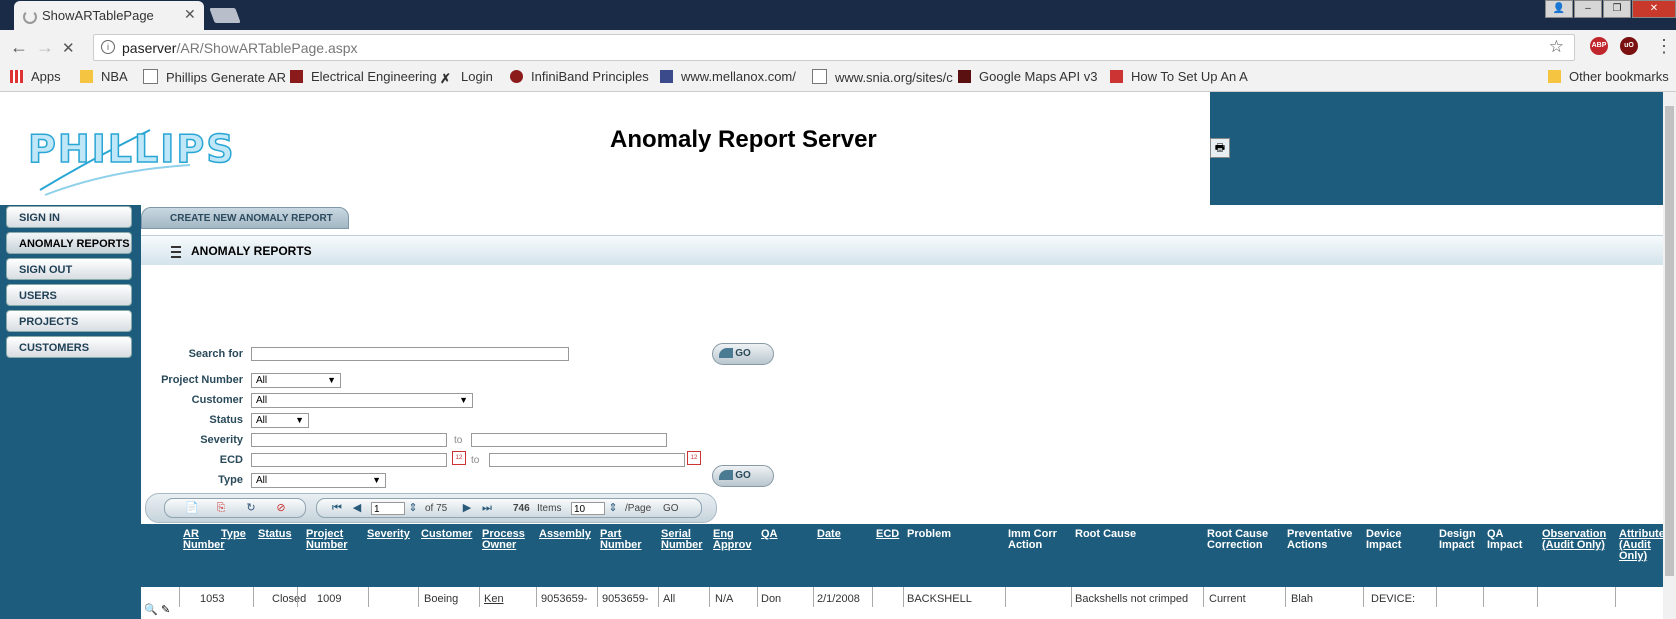  I want to click on info-icon: i, so click(108, 47).